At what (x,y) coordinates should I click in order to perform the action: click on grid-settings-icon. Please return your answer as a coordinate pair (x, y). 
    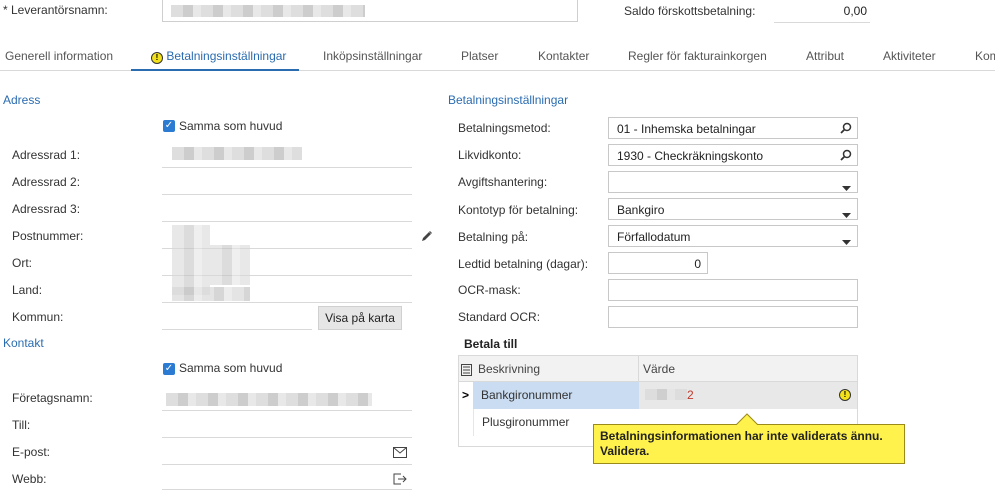
    Looking at the image, I should click on (466, 371).